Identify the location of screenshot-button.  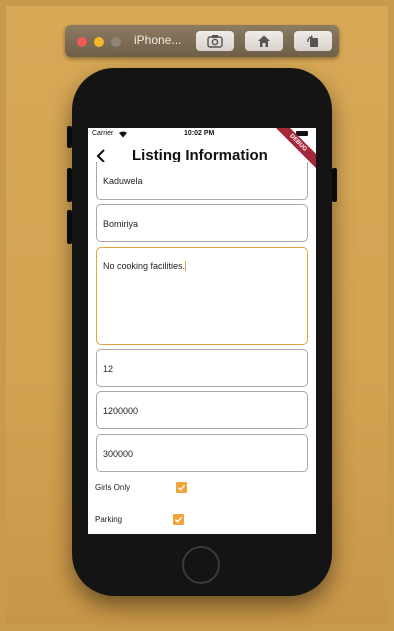
(215, 41).